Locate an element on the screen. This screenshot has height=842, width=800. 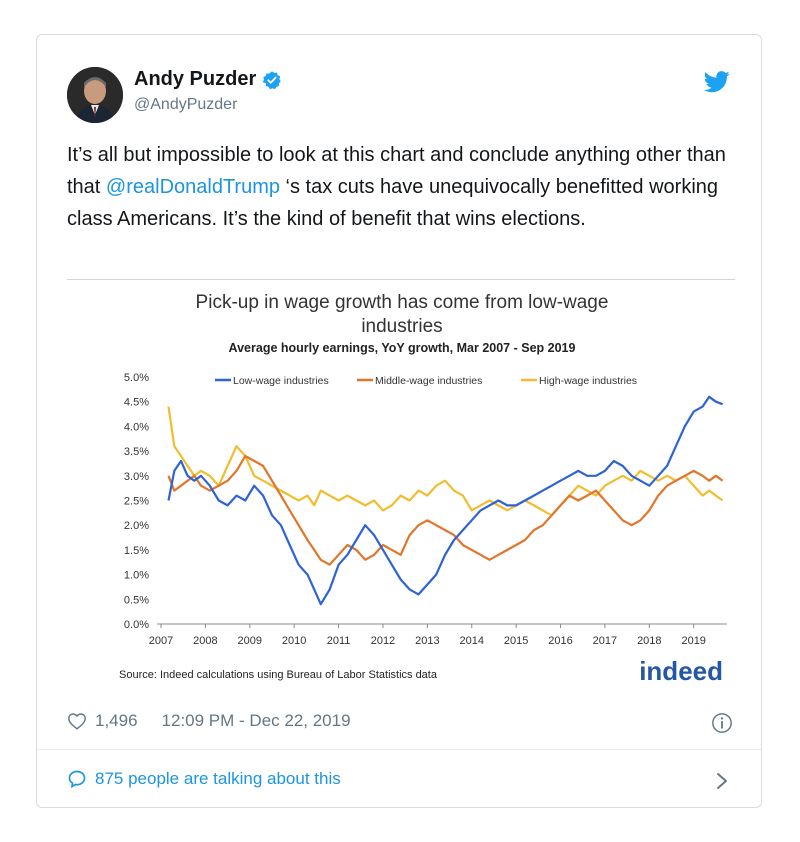
timestamp: 12:09 PM - Dec 22, 2019 is located at coordinates (256, 721).